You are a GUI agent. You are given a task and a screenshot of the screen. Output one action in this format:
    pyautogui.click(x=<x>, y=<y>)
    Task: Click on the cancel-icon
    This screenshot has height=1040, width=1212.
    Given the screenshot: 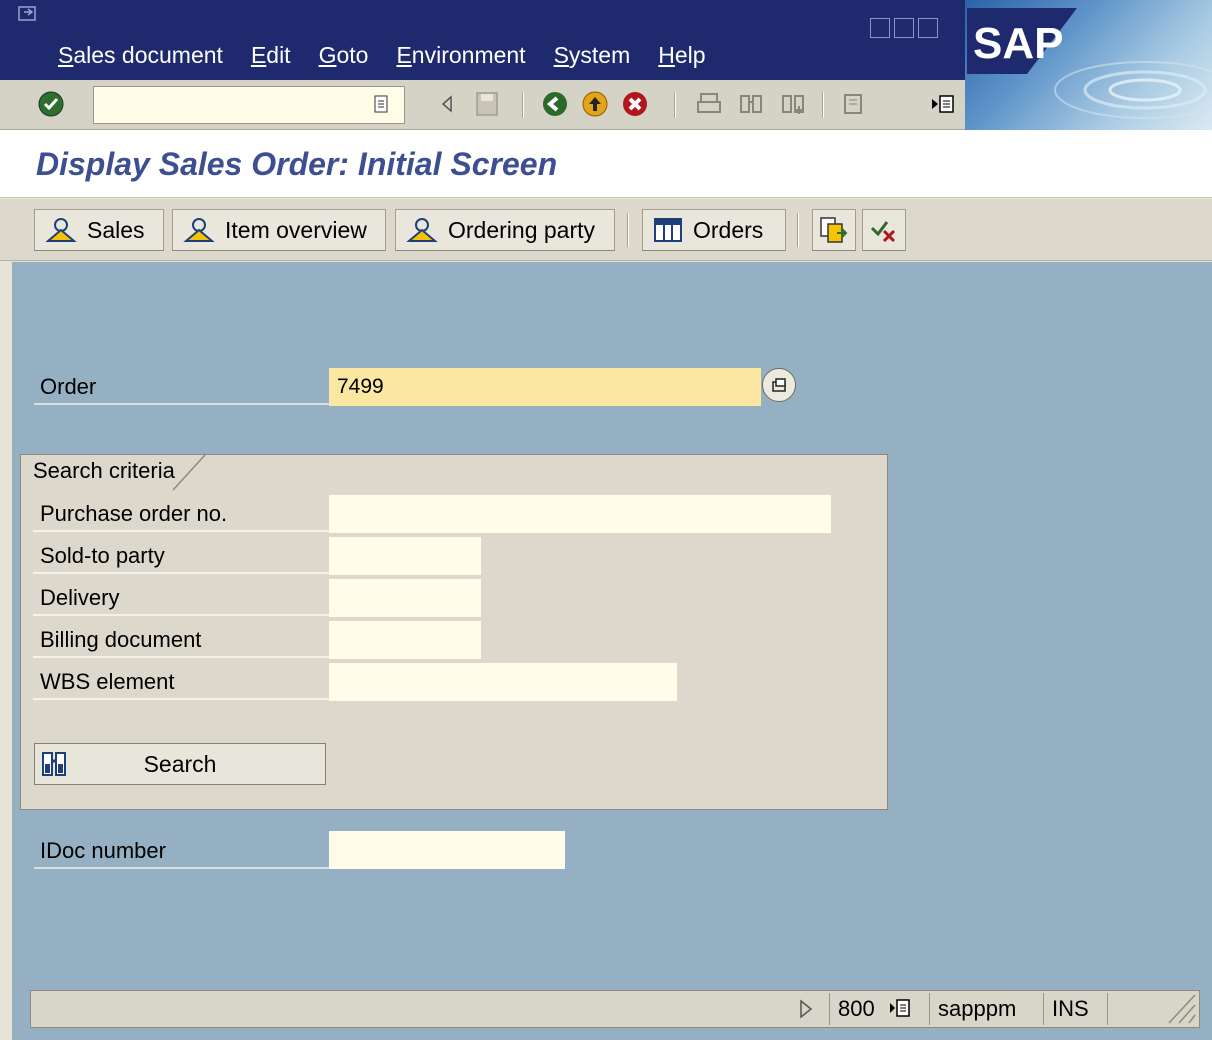 What is the action you would take?
    pyautogui.click(x=635, y=104)
    